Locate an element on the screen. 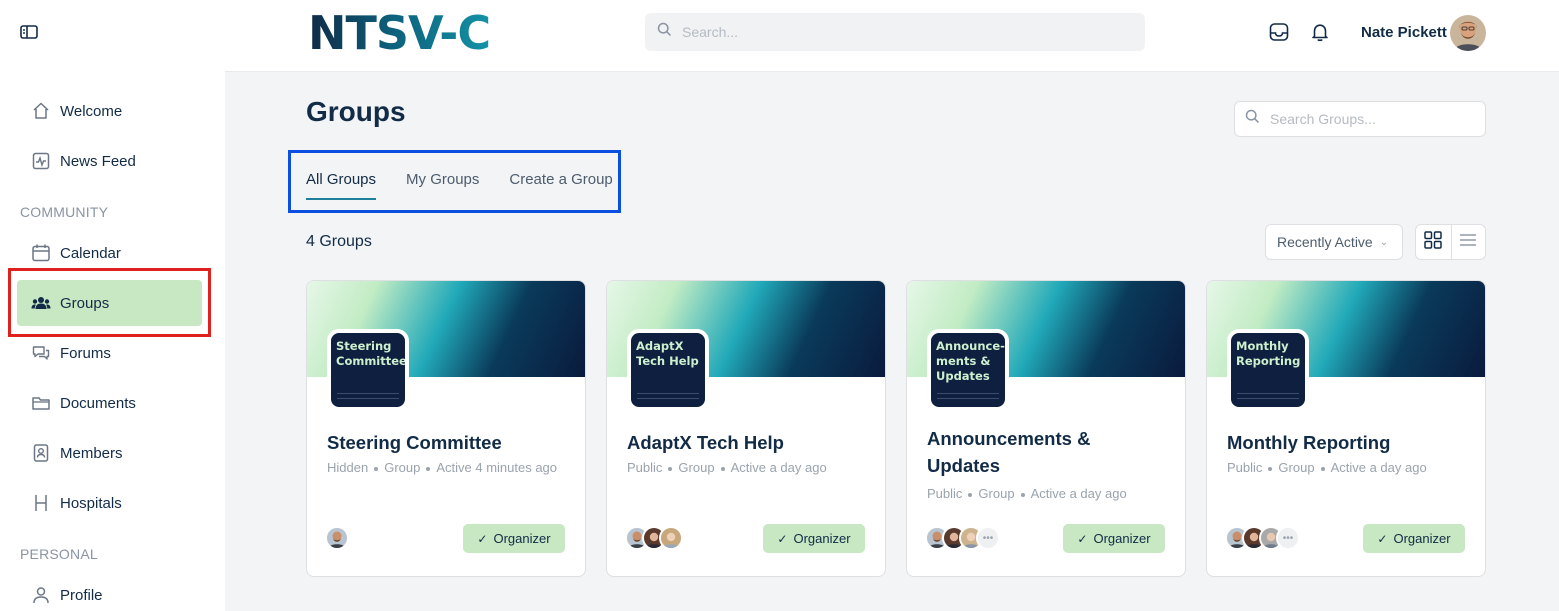  group-avatar-text: Monthly Reporting is located at coordinates (1268, 353).